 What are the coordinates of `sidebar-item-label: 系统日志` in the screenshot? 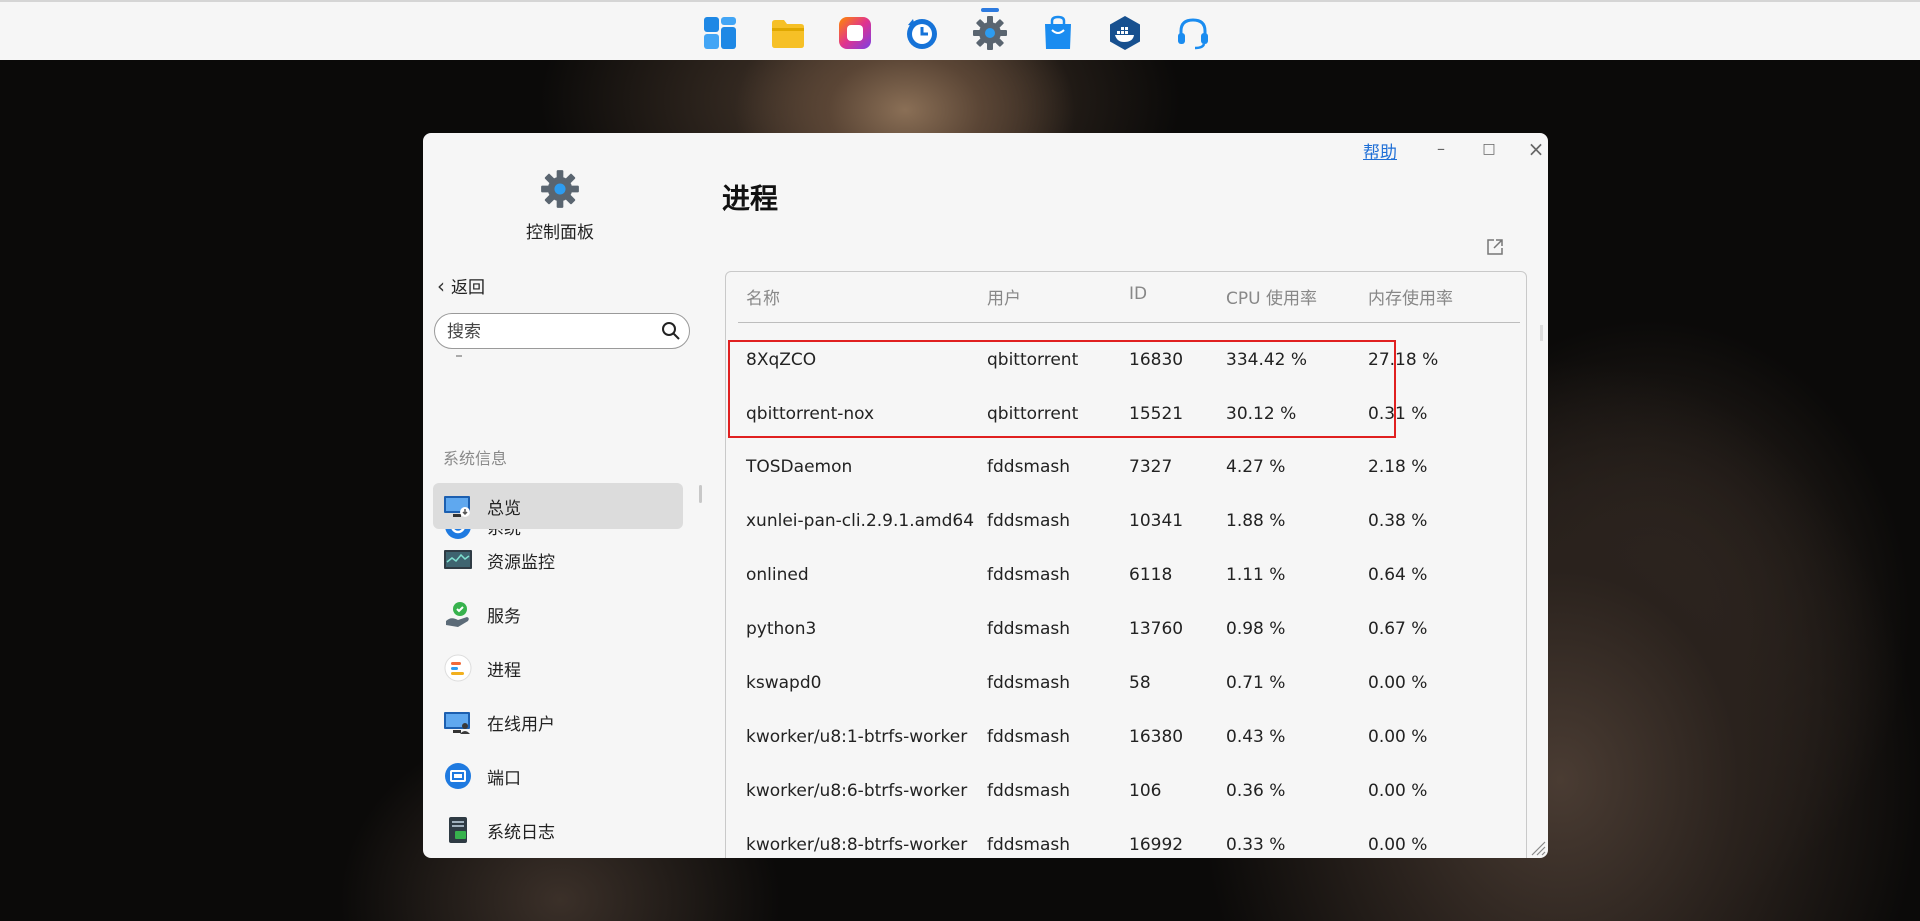 It's located at (521, 832).